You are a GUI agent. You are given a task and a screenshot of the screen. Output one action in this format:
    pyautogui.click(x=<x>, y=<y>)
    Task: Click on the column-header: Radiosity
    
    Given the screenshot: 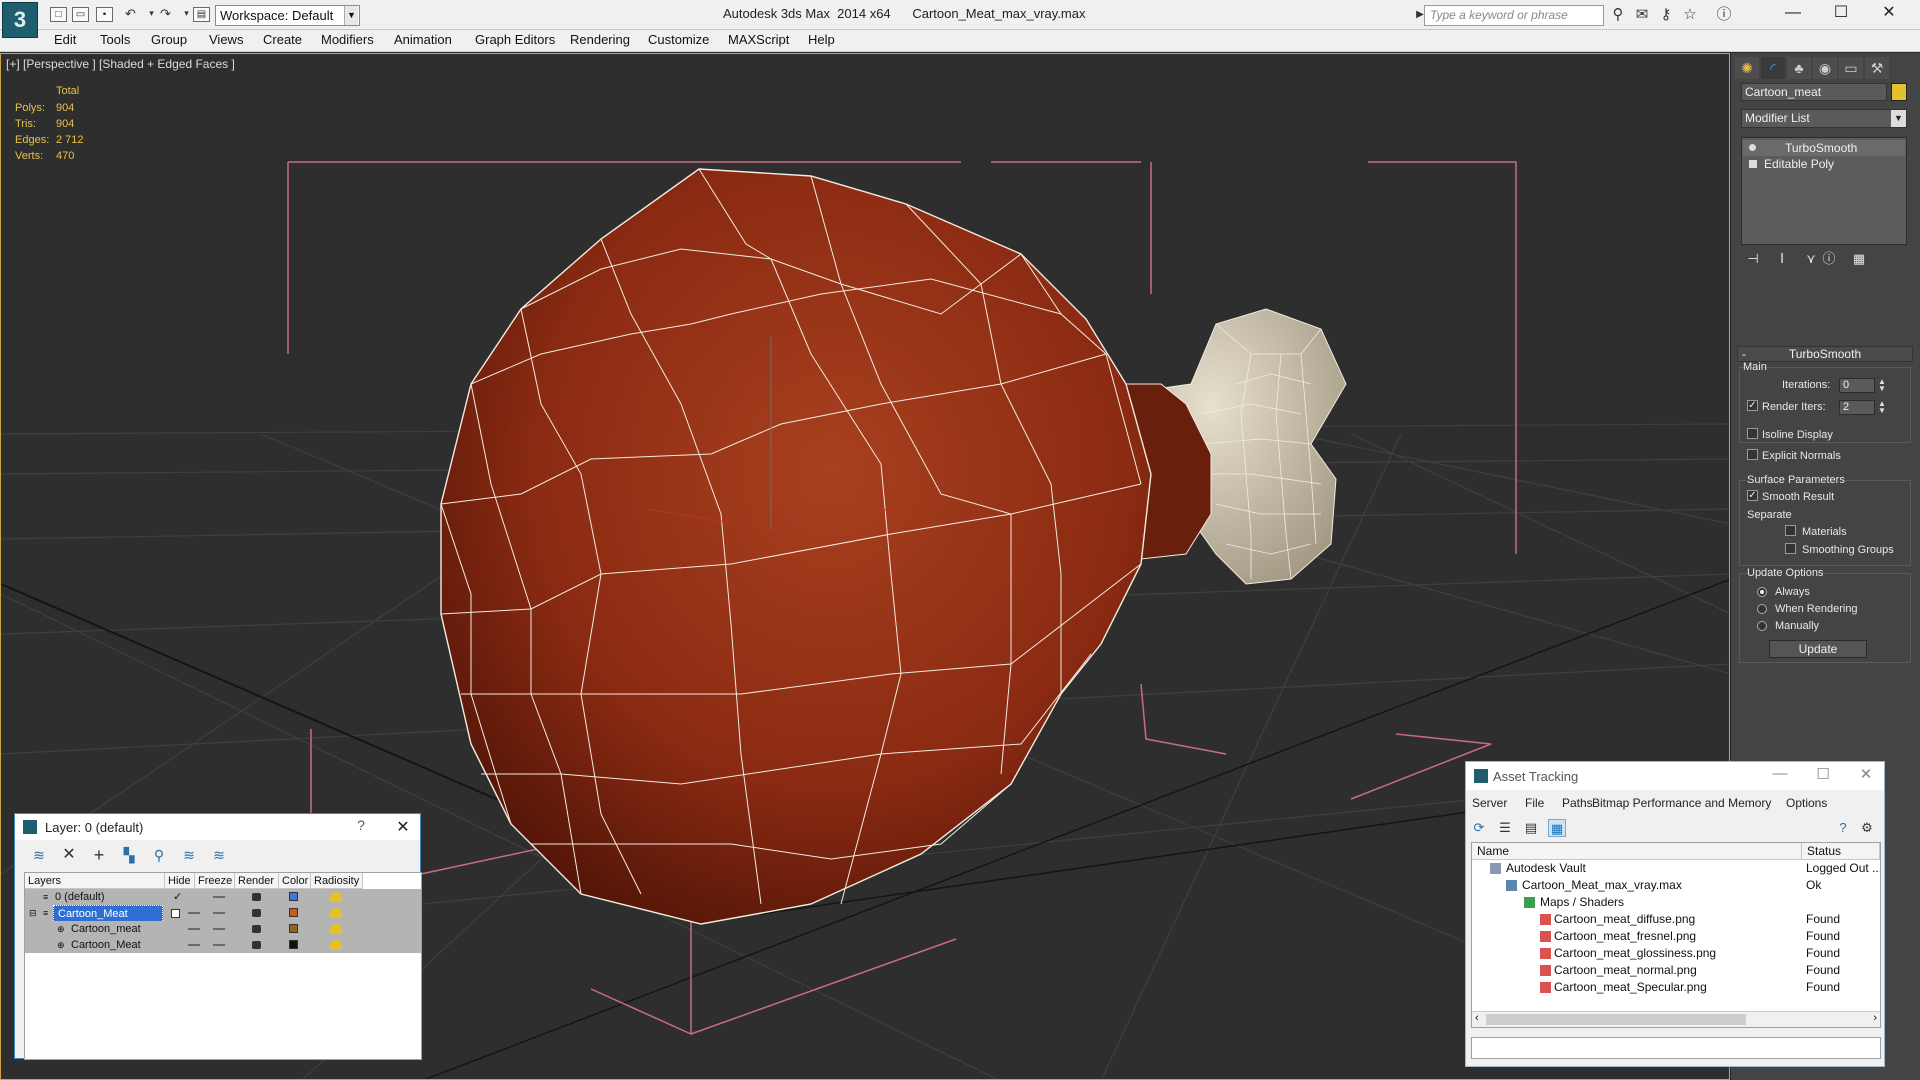 What is the action you would take?
    pyautogui.click(x=337, y=881)
    